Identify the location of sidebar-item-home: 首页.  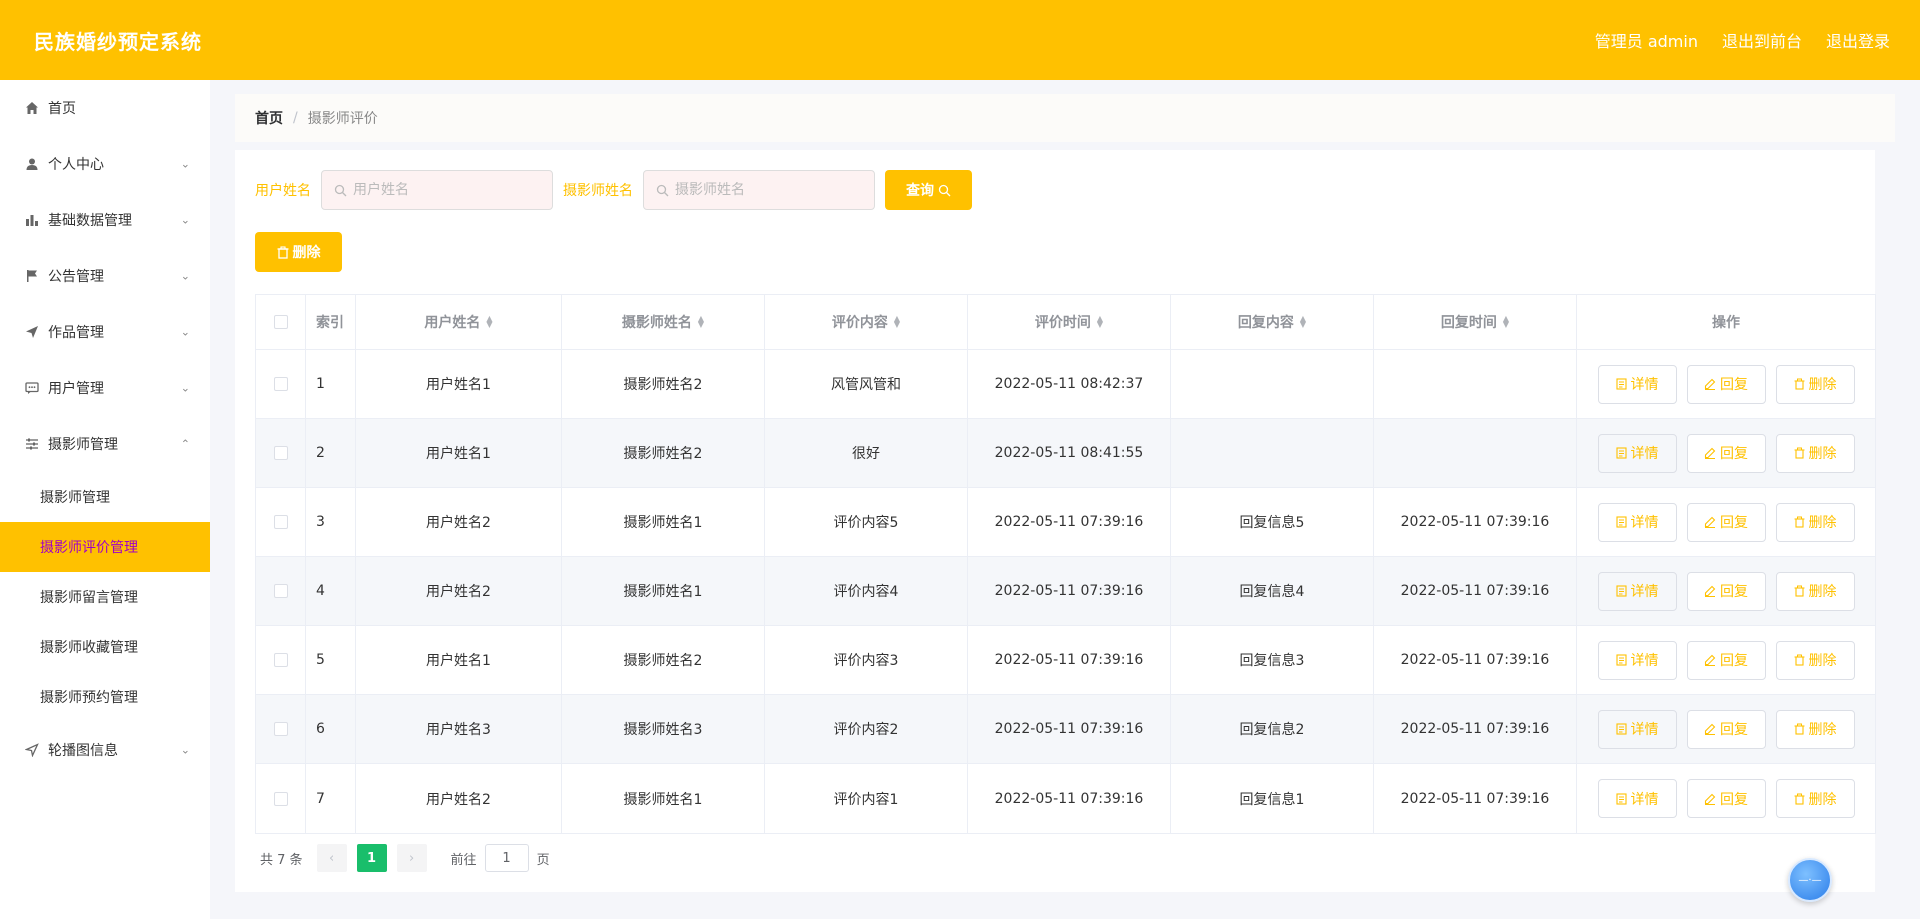
(105, 108).